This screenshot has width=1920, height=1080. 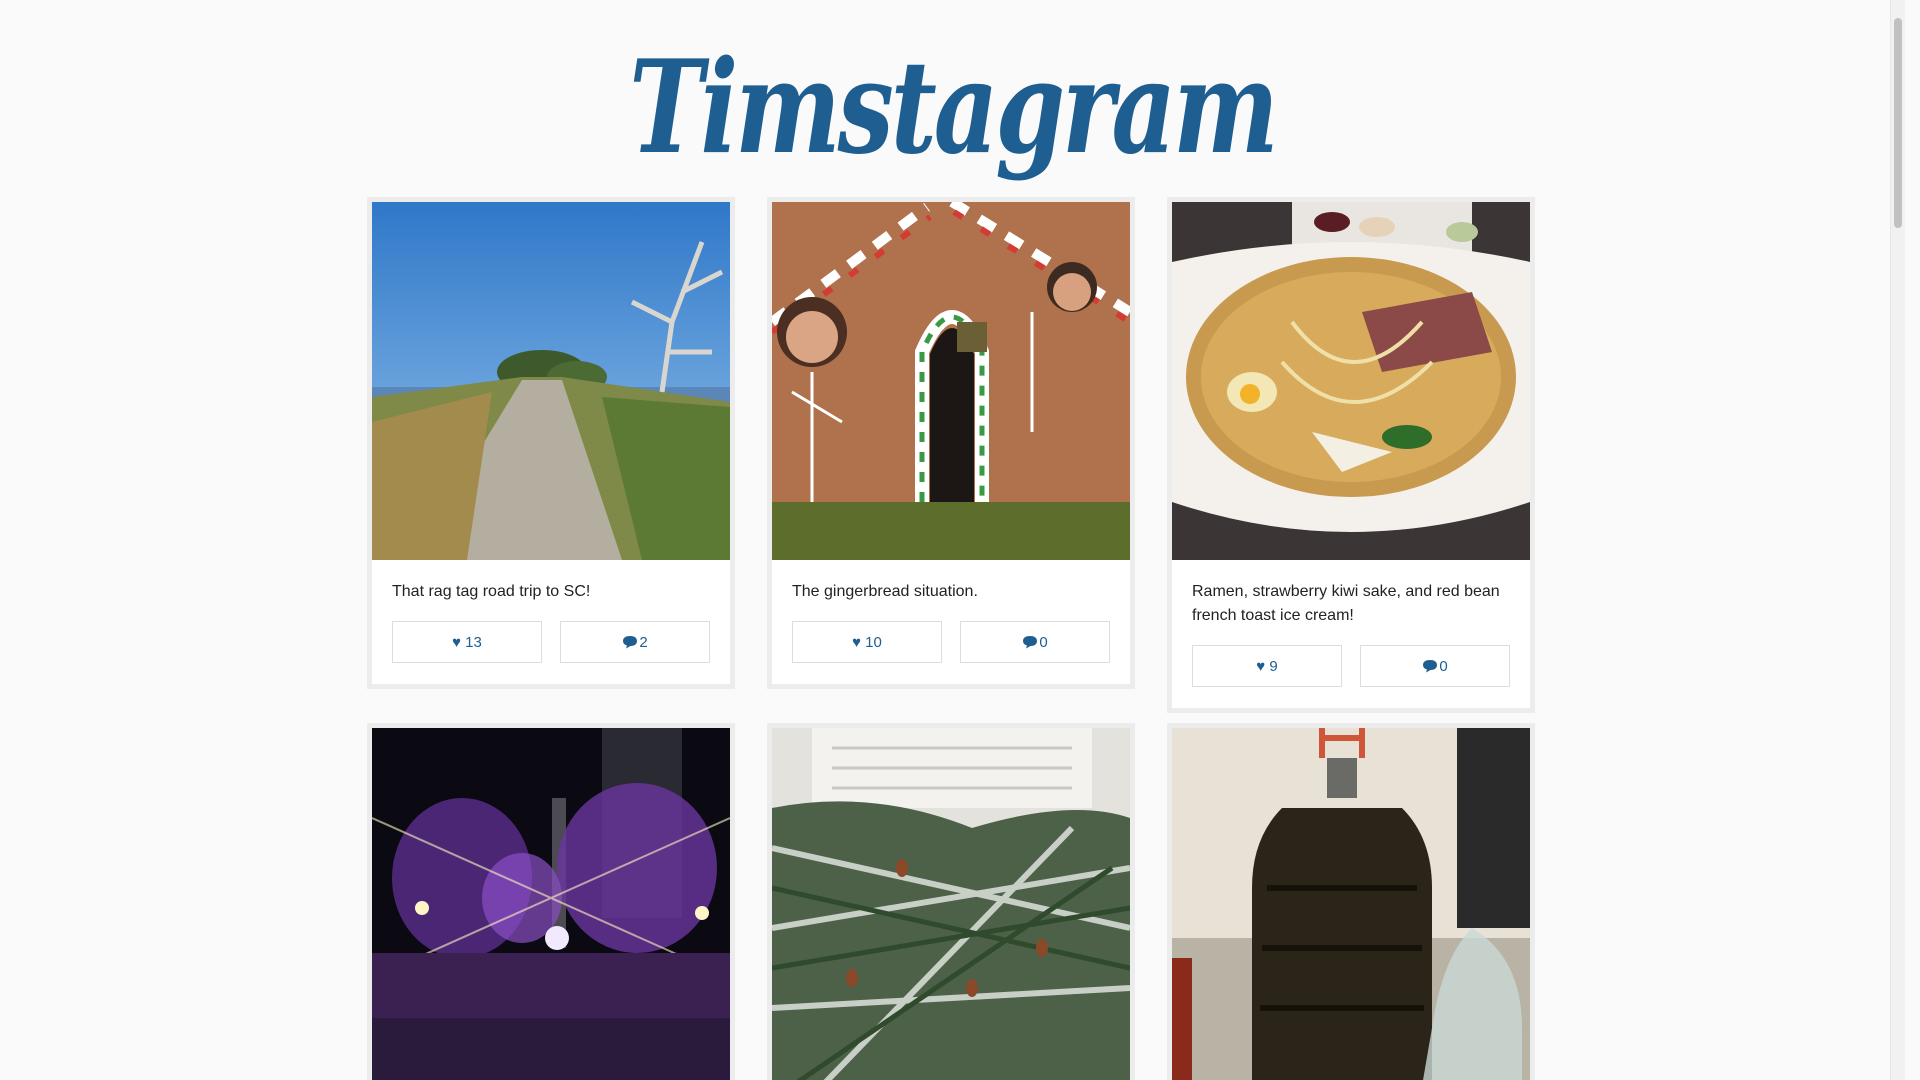 I want to click on post-actions: ♥ 10 0, so click(x=951, y=642).